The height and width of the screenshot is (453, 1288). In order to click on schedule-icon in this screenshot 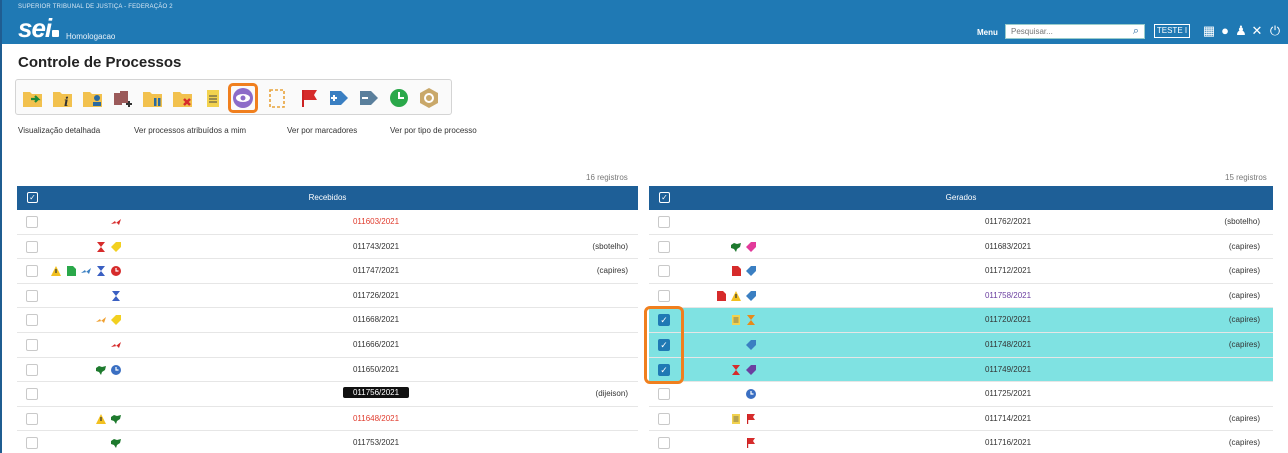, I will do `click(399, 98)`.